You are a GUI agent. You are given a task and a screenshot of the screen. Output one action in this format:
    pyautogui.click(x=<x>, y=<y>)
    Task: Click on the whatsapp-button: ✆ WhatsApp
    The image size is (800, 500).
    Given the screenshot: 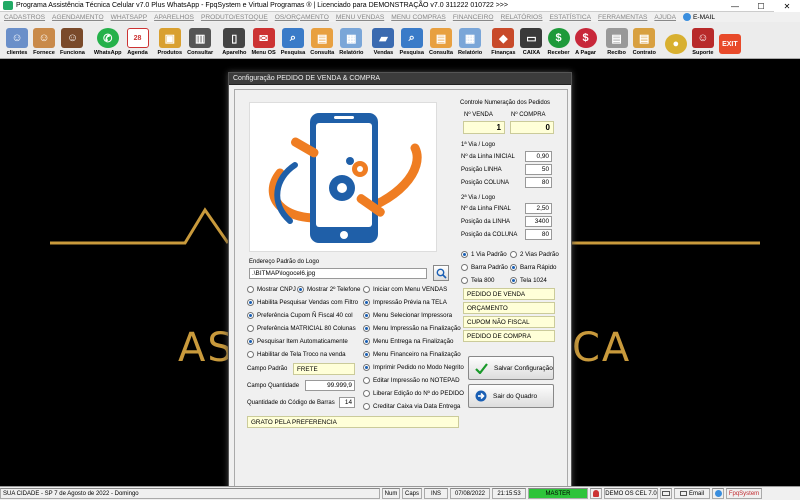 What is the action you would take?
    pyautogui.click(x=108, y=40)
    